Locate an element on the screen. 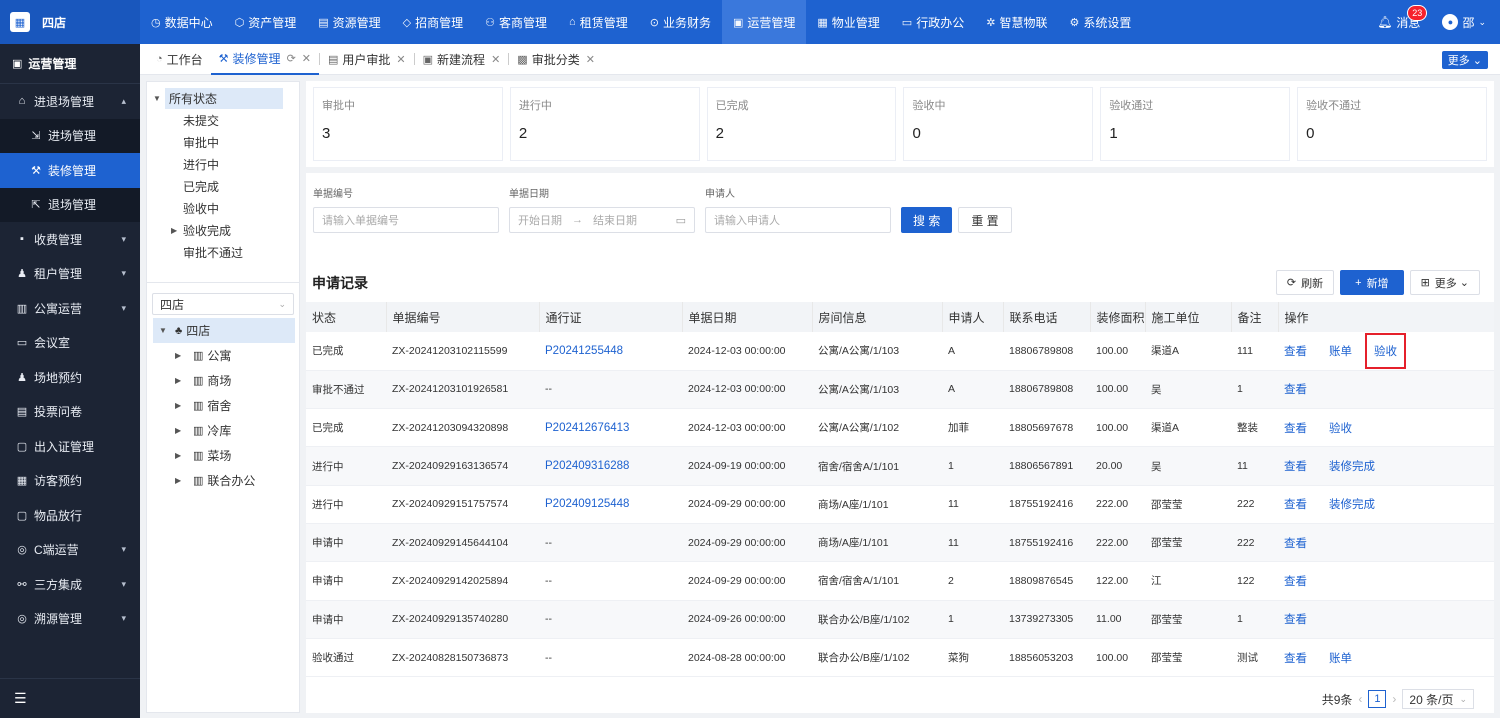  pass-link: P202412676413 is located at coordinates (587, 428).